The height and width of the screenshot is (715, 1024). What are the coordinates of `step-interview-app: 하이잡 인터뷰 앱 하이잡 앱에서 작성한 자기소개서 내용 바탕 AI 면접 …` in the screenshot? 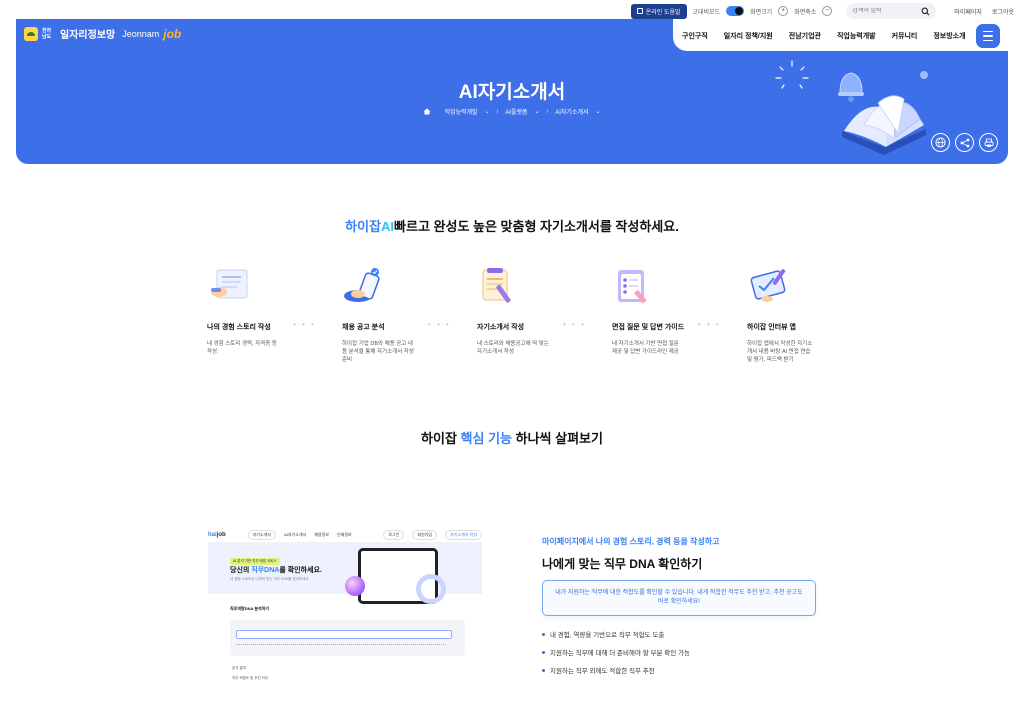 It's located at (792, 315).